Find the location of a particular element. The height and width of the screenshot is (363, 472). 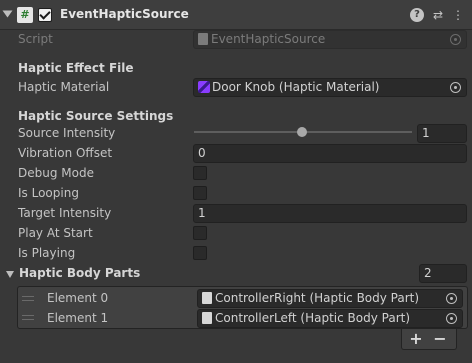

element-0-field: ControllerRight (Haptic Body Part) is located at coordinates (330, 298).